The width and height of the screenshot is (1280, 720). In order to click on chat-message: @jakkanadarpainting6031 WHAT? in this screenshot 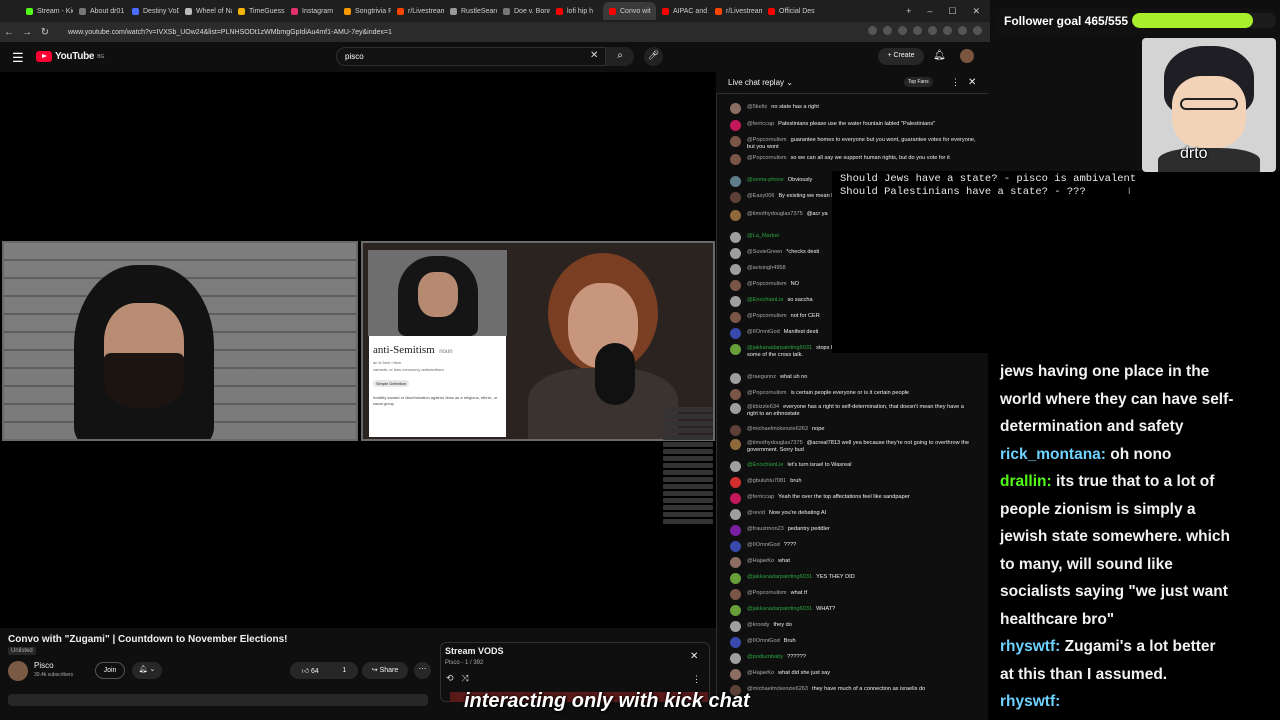, I will do `click(853, 610)`.